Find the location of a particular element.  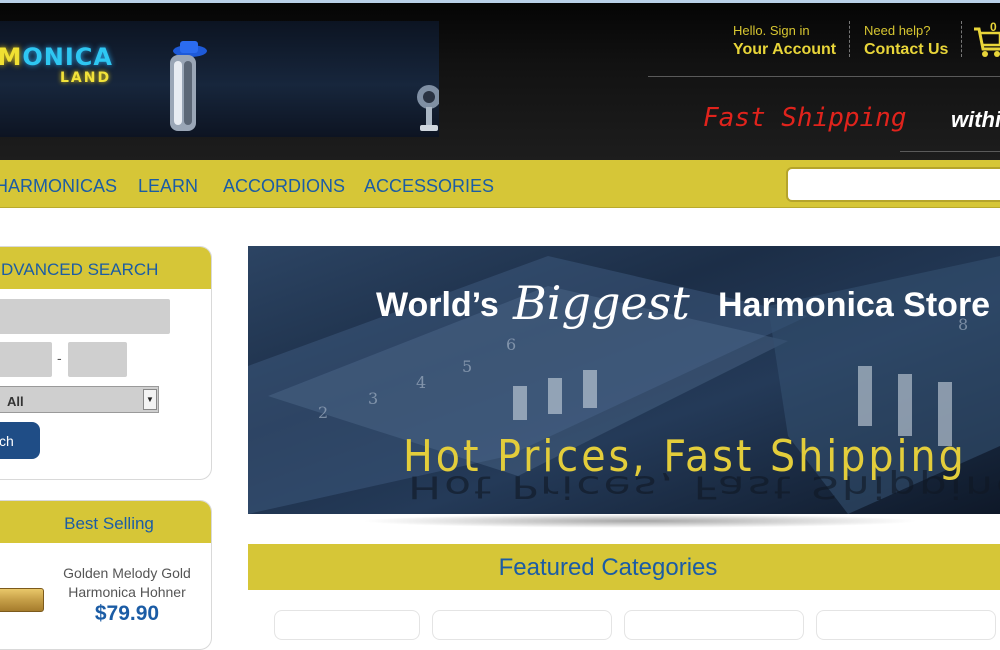

banner-title-left: World’s is located at coordinates (437, 305).